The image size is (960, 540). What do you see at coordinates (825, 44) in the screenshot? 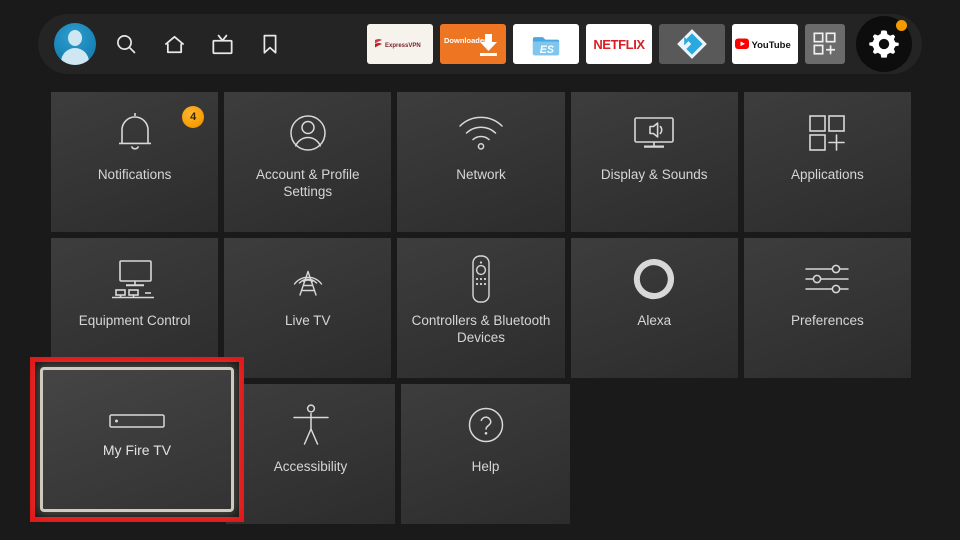
I see `app-tile-all-apps` at bounding box center [825, 44].